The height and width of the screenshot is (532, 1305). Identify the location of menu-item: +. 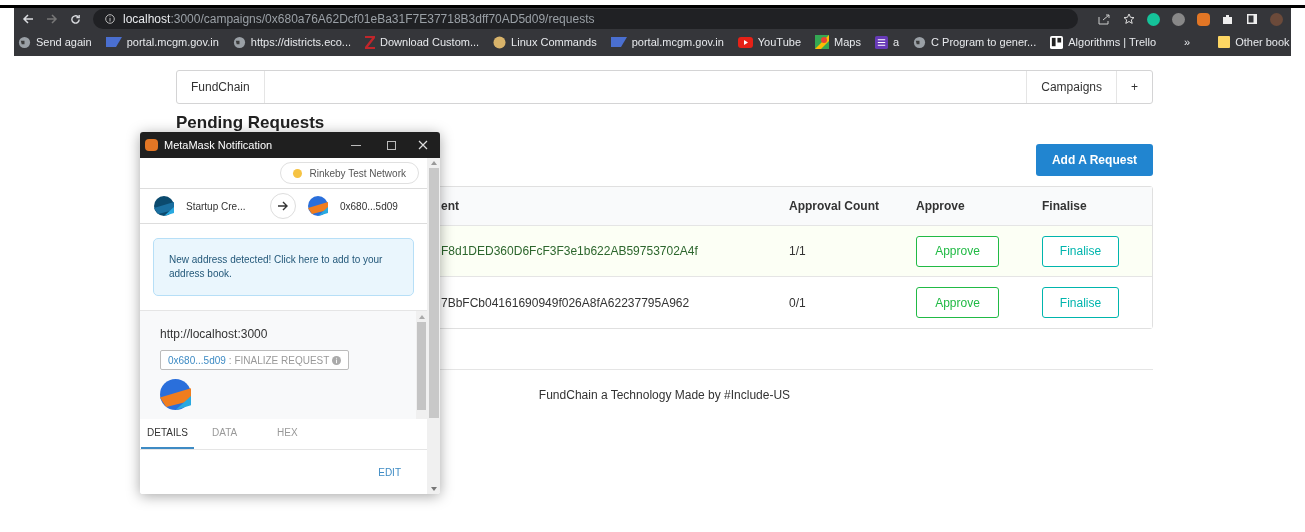
(1134, 87).